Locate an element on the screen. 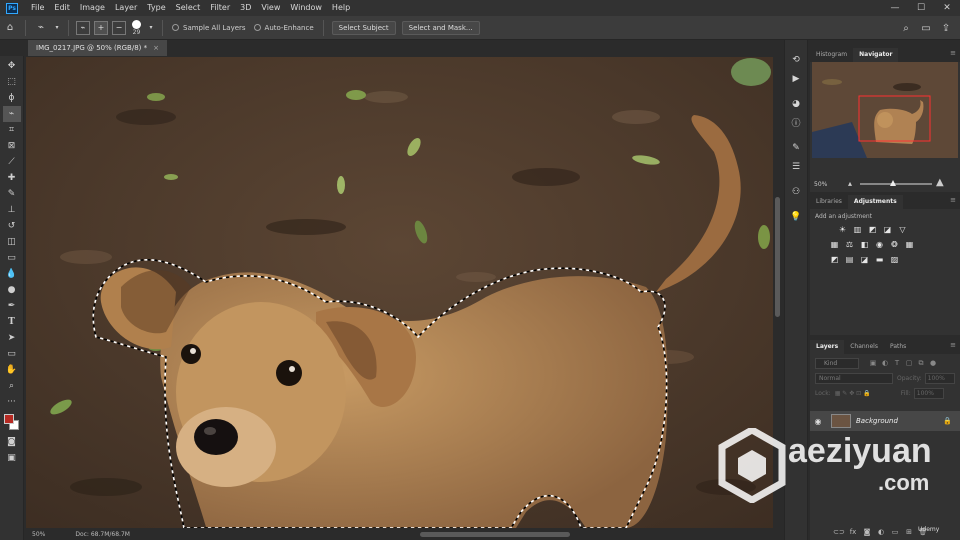 The image size is (960, 540). marquee-tool-icon: ⬚ is located at coordinates (12, 82).